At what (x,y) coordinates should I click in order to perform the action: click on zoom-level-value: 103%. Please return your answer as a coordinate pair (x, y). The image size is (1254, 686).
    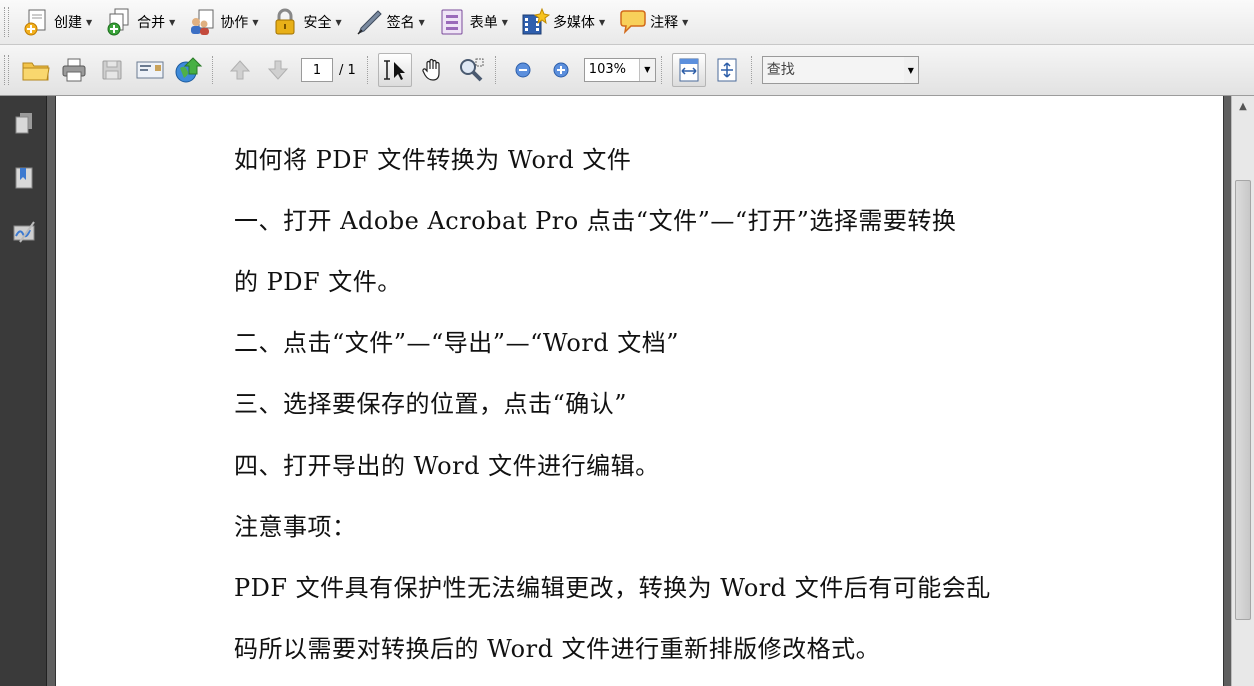
    Looking at the image, I should click on (607, 69).